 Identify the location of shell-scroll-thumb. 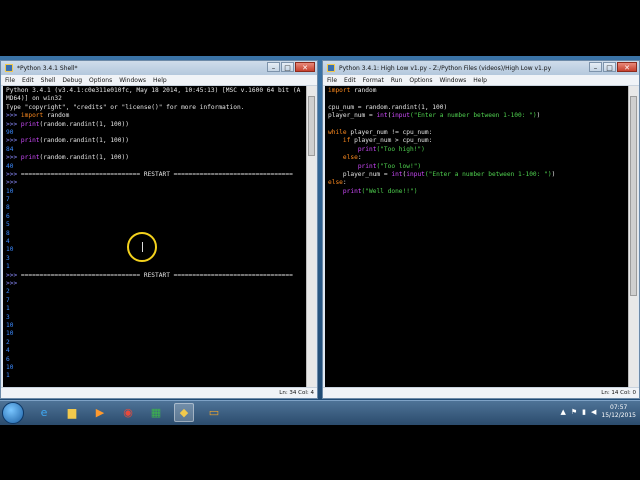
(311, 126).